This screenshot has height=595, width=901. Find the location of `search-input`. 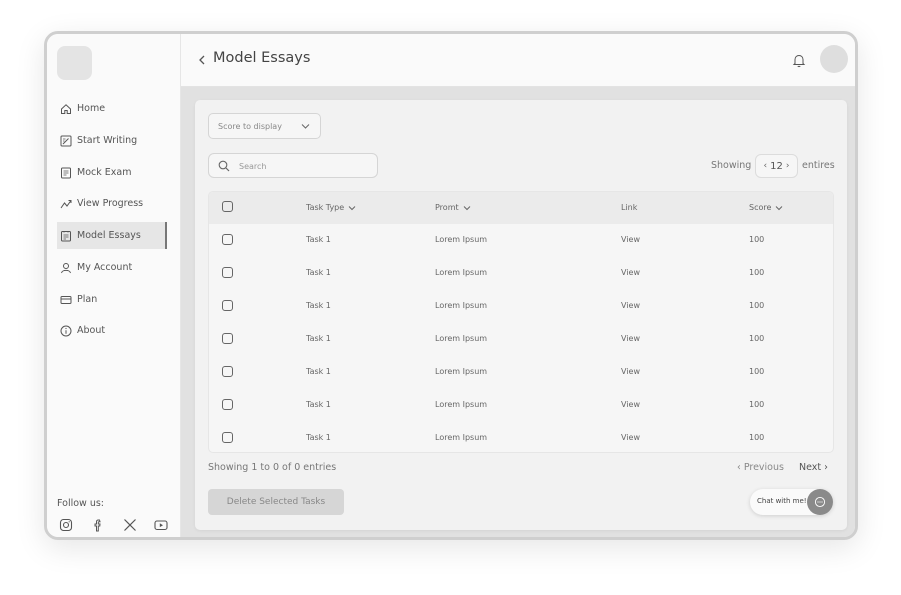

search-input is located at coordinates (304, 166).